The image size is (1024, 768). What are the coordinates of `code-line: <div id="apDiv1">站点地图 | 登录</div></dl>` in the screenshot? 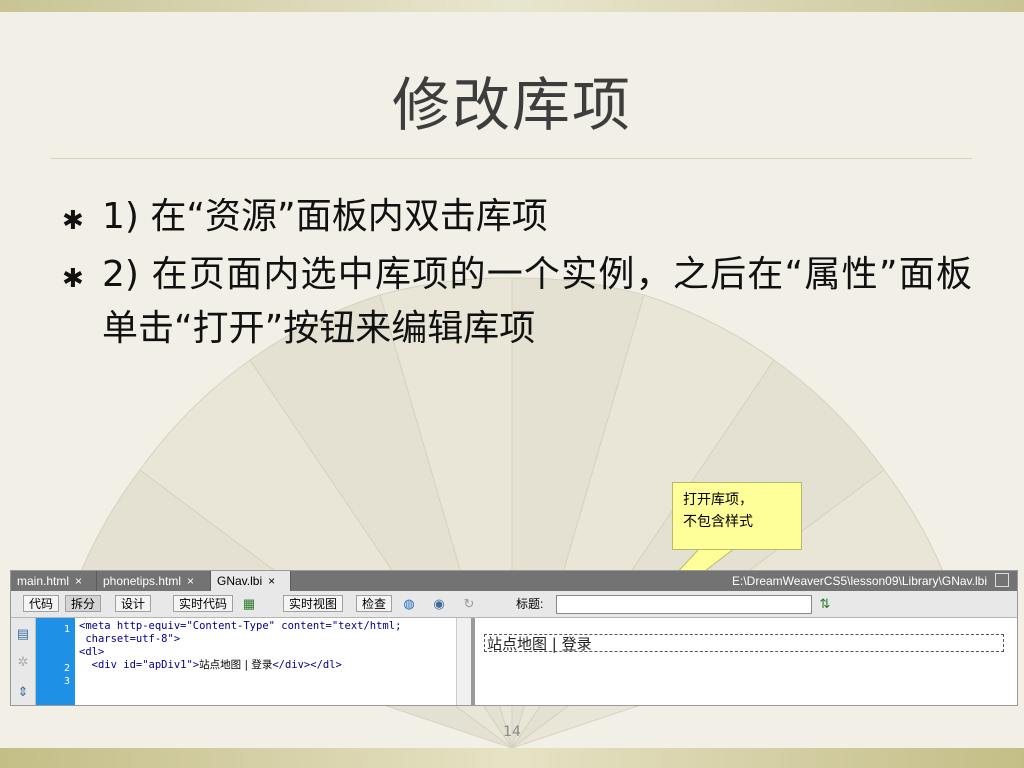 It's located at (266, 665).